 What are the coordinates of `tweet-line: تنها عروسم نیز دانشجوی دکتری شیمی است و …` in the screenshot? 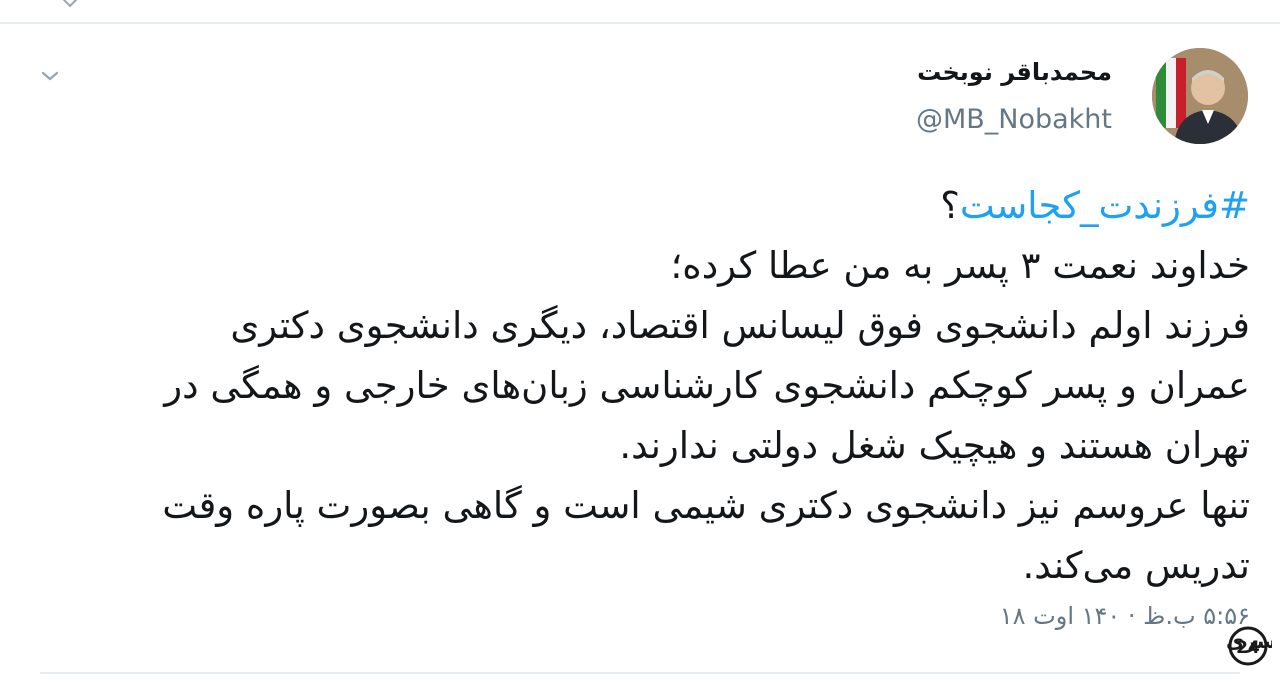 It's located at (706, 505).